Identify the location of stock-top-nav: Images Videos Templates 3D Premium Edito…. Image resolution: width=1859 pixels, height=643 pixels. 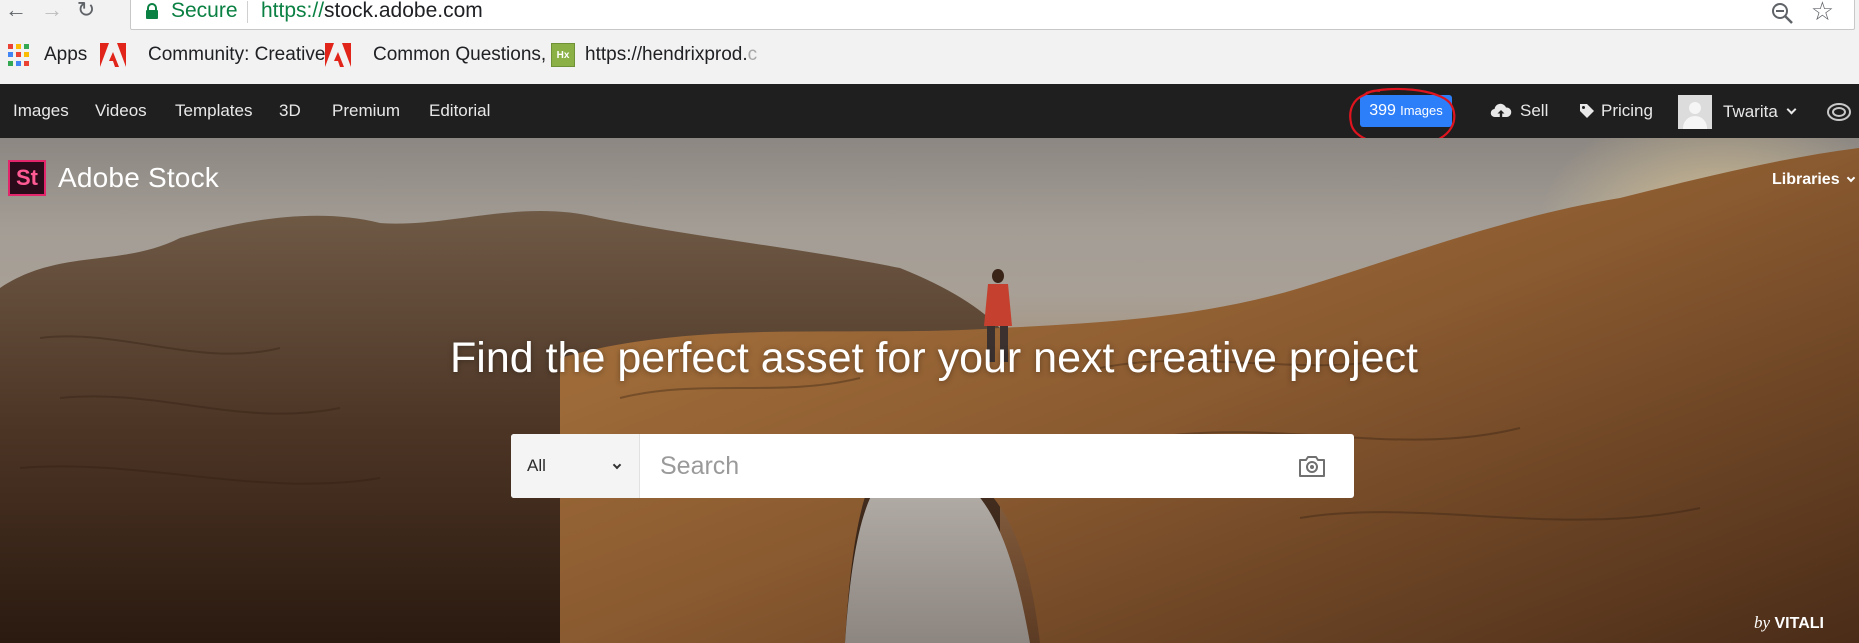
(929, 111).